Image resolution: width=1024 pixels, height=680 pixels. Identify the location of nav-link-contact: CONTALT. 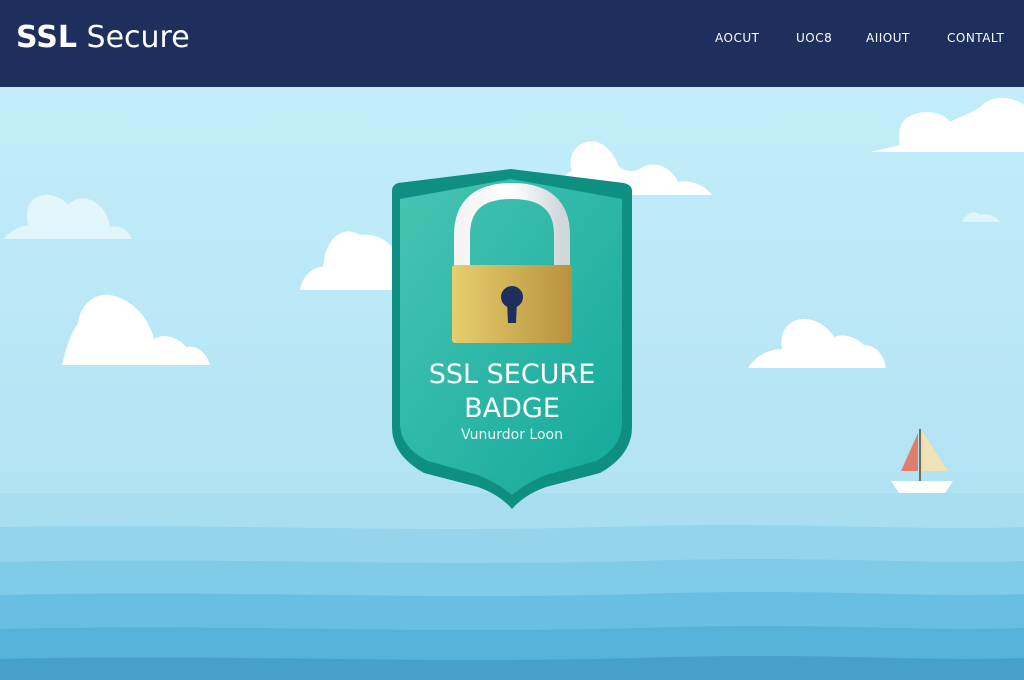
(975, 38).